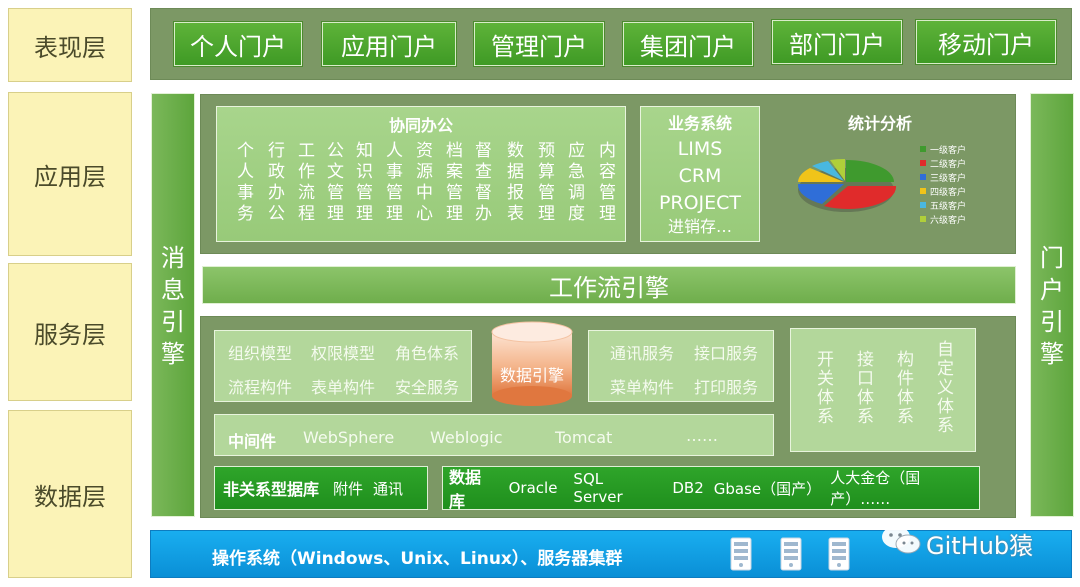 The image size is (1080, 587). What do you see at coordinates (943, 149) in the screenshot?
I see `legend-item: 一级客户` at bounding box center [943, 149].